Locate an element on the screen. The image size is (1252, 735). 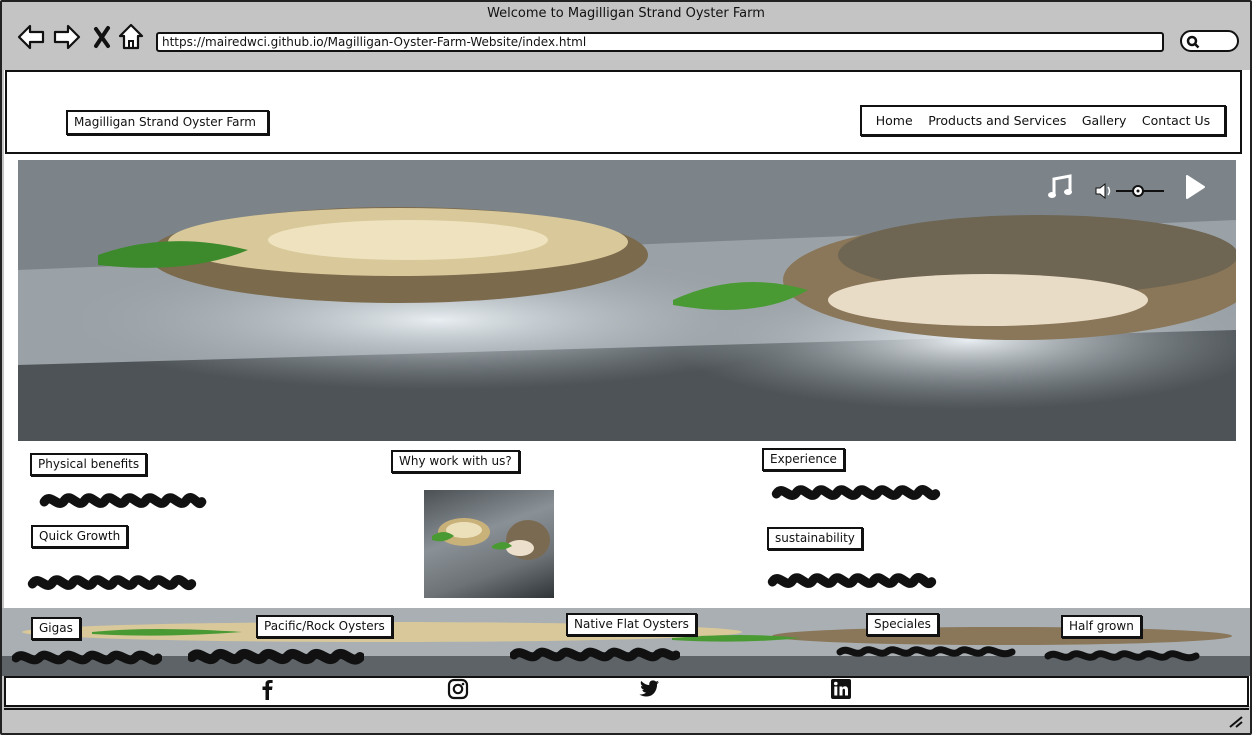
instagram-icon is located at coordinates (458, 689).